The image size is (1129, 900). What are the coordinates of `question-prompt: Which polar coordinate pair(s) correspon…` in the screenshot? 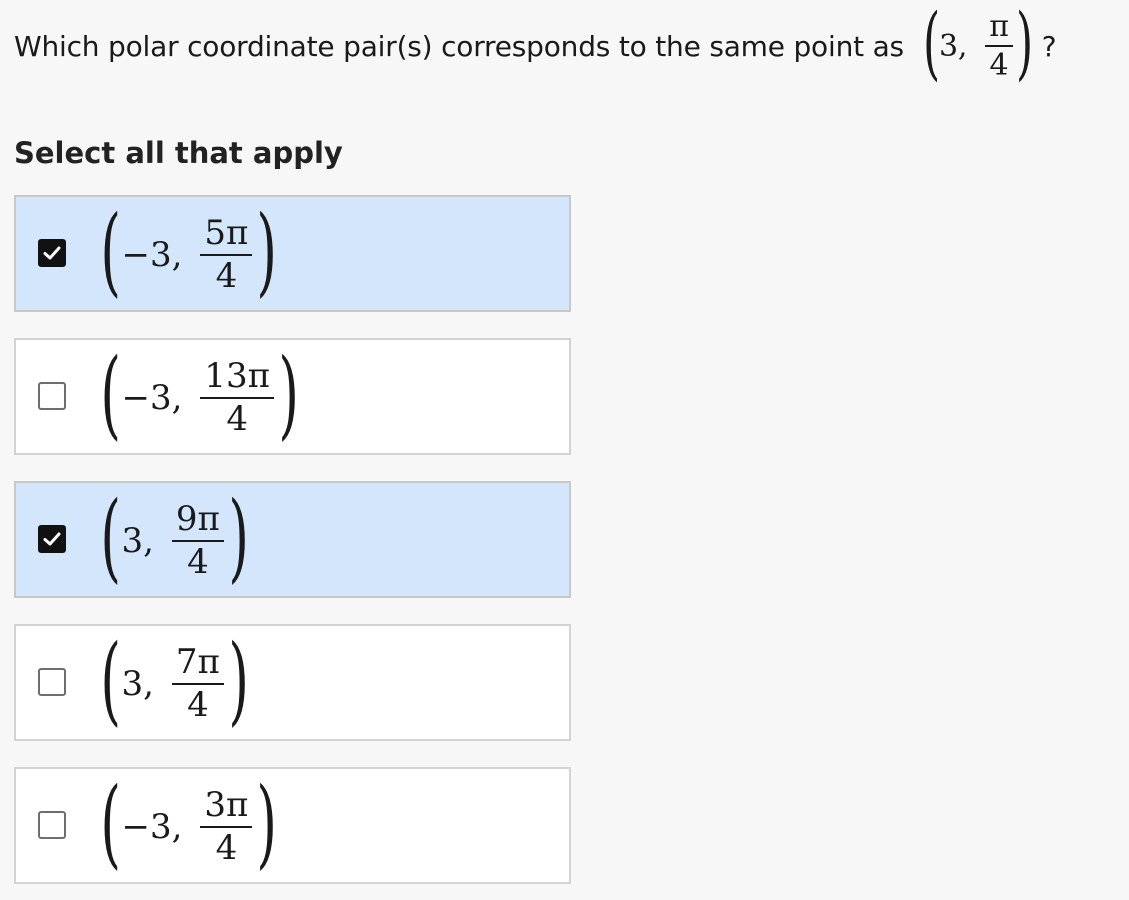 It's located at (535, 44).